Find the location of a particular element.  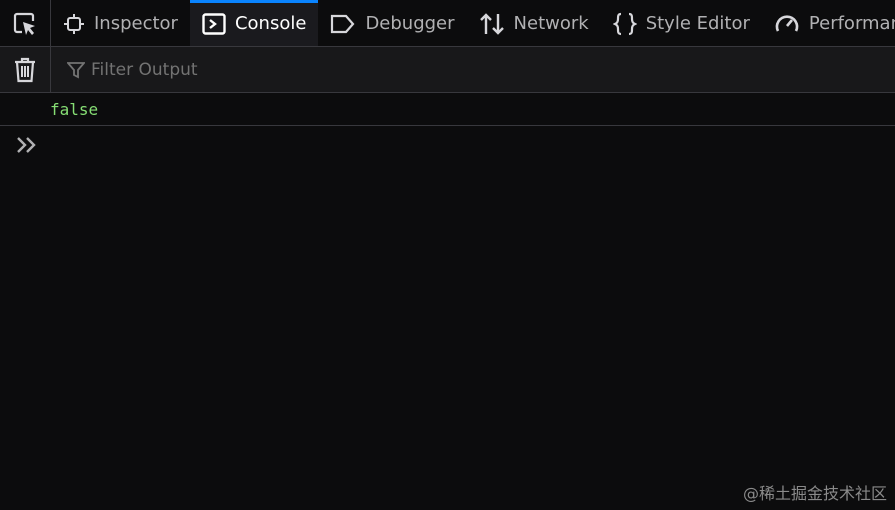

filter-output is located at coordinates (221, 69).